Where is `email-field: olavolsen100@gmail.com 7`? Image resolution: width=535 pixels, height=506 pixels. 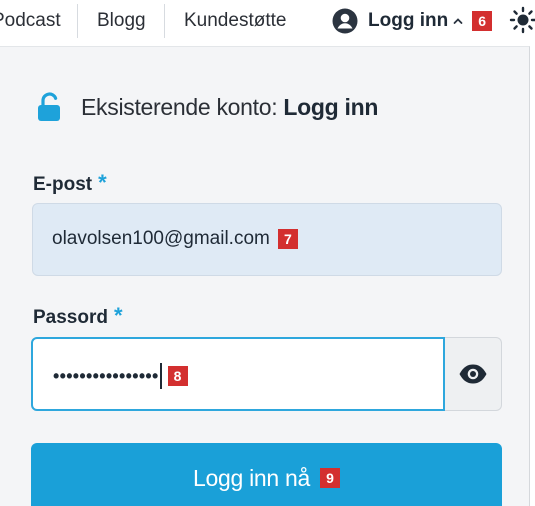
email-field: olavolsen100@gmail.com 7 is located at coordinates (267, 239).